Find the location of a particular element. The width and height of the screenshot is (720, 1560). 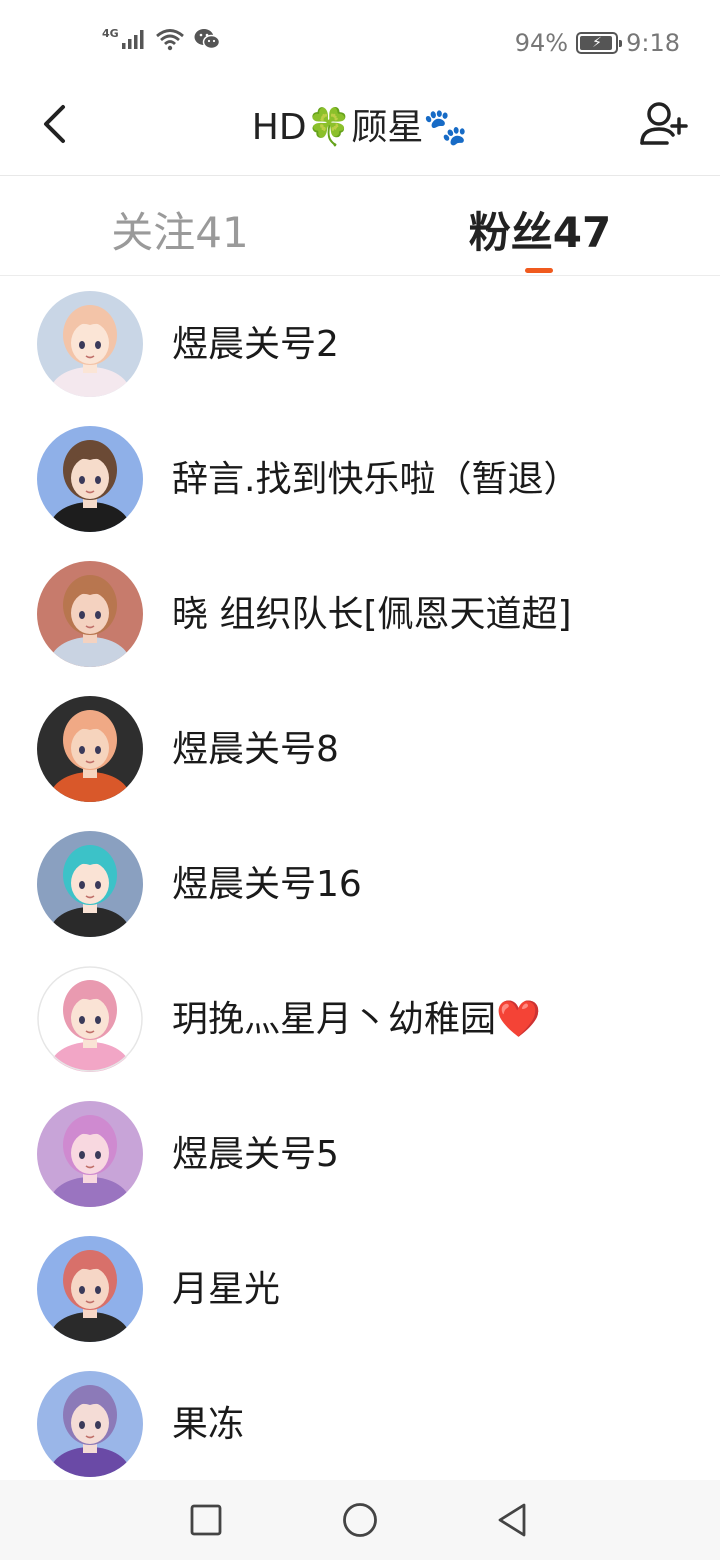

clock: 9:18 is located at coordinates (653, 43).